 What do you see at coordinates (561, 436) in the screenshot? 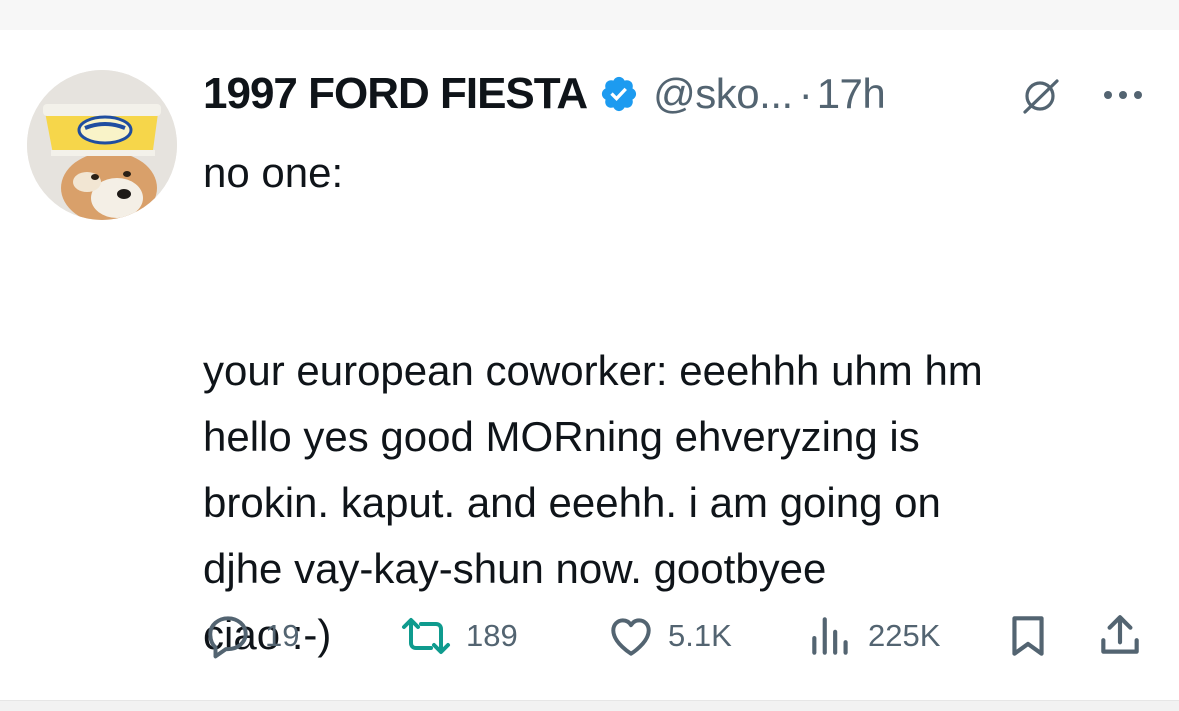
I see `tweet-text-line: hello yes good MORning ehveryzing is` at bounding box center [561, 436].